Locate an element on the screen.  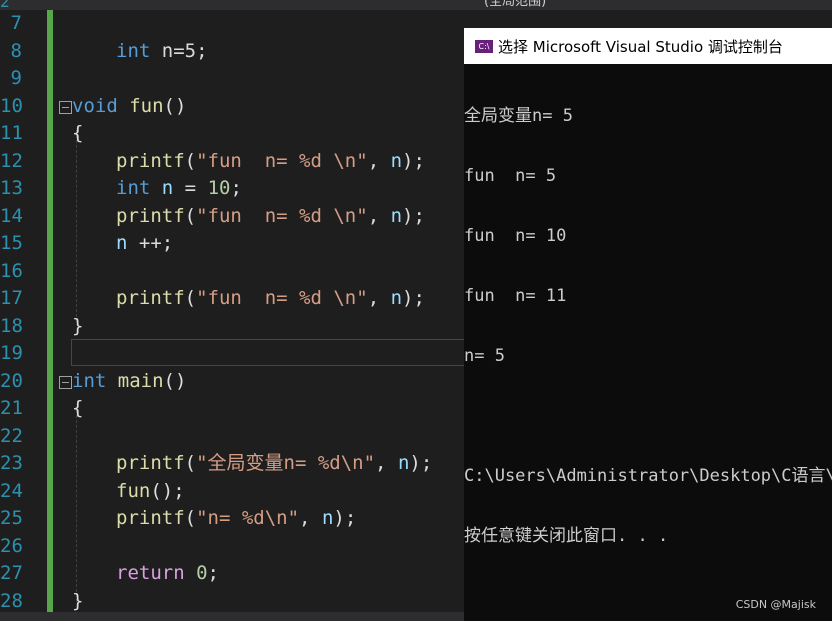
code-text: n=5; is located at coordinates (179, 50).